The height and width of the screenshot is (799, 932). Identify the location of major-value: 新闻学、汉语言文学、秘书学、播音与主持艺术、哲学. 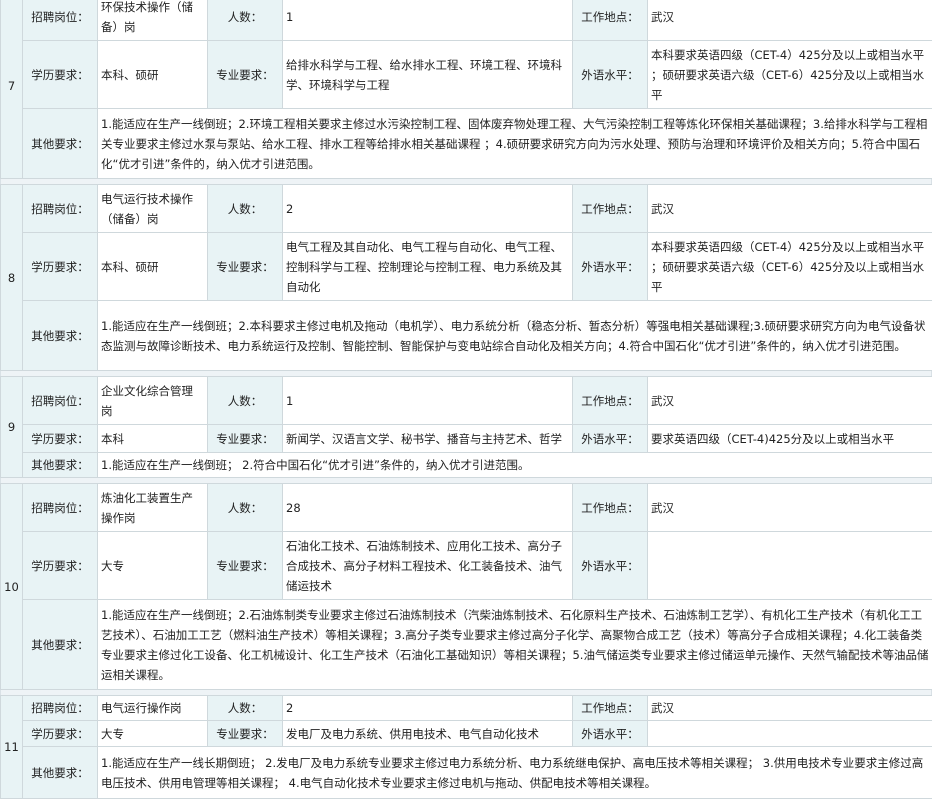
(428, 439).